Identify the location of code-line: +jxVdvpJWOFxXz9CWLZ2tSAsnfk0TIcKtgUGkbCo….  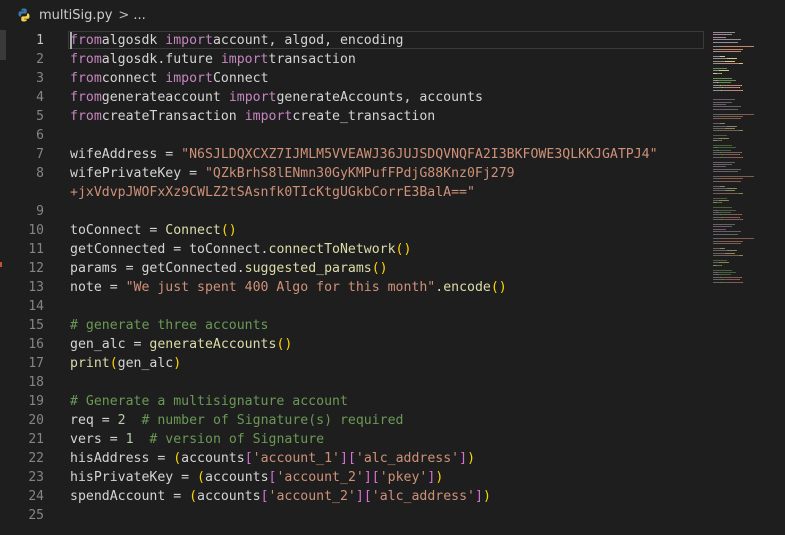
(352, 192).